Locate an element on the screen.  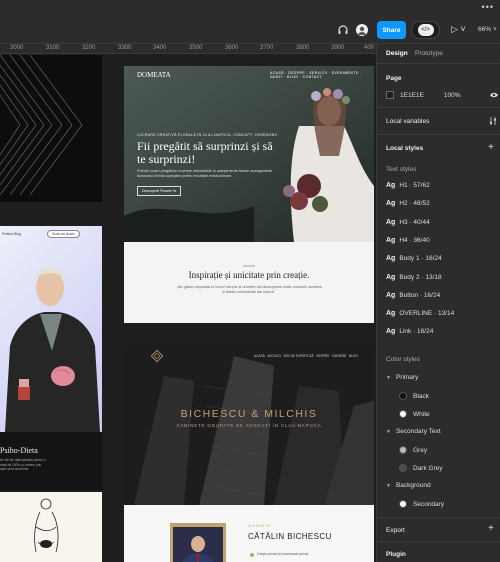
ruler-label: 3000 is located at coordinates (17, 48).